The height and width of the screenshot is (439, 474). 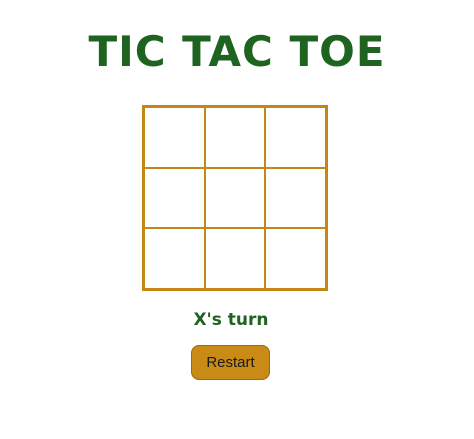 What do you see at coordinates (231, 320) in the screenshot?
I see `turn-status: X's turn` at bounding box center [231, 320].